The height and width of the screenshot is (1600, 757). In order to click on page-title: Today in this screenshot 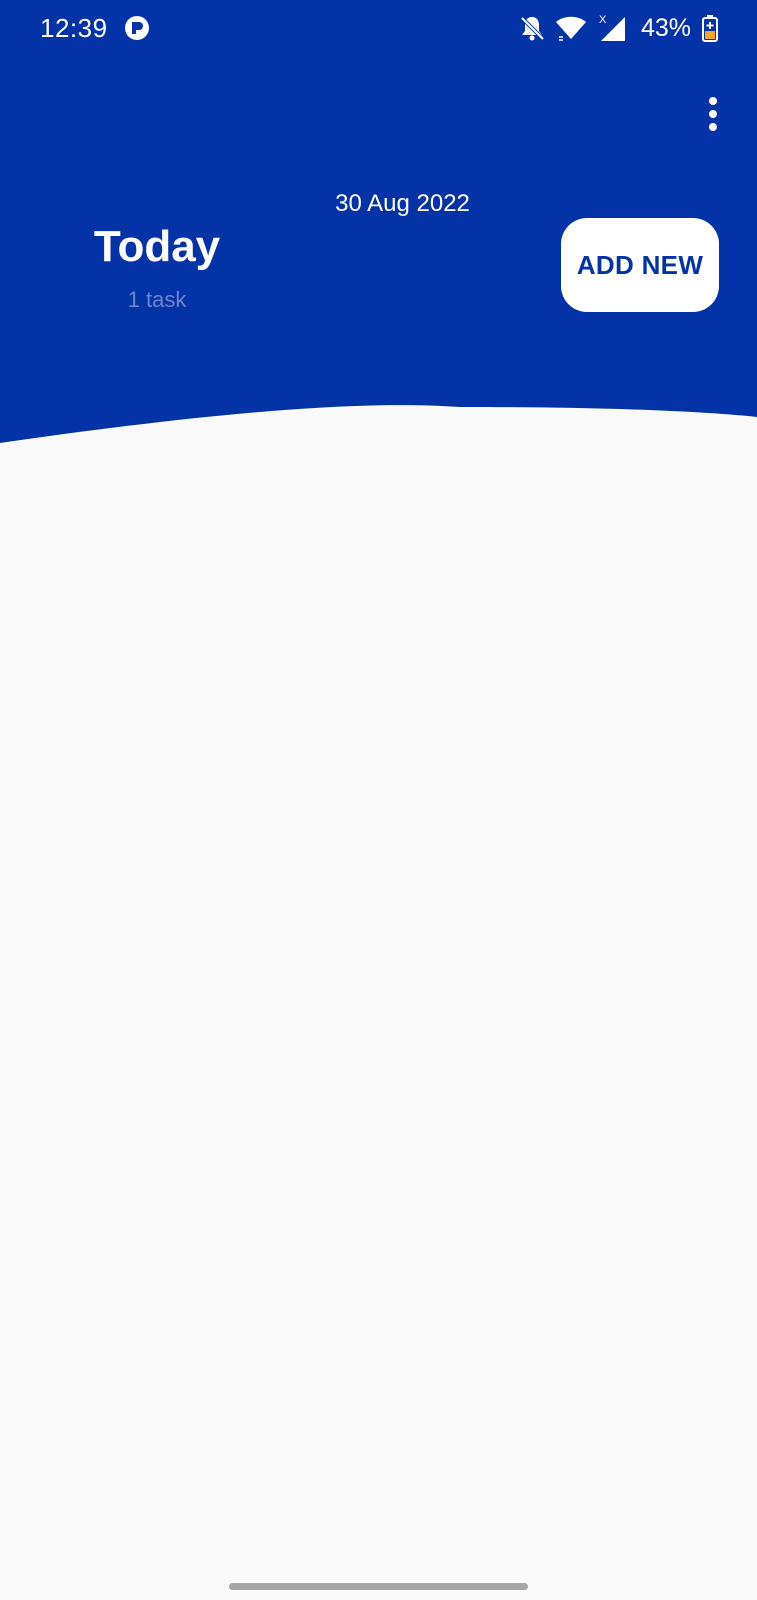, I will do `click(157, 246)`.